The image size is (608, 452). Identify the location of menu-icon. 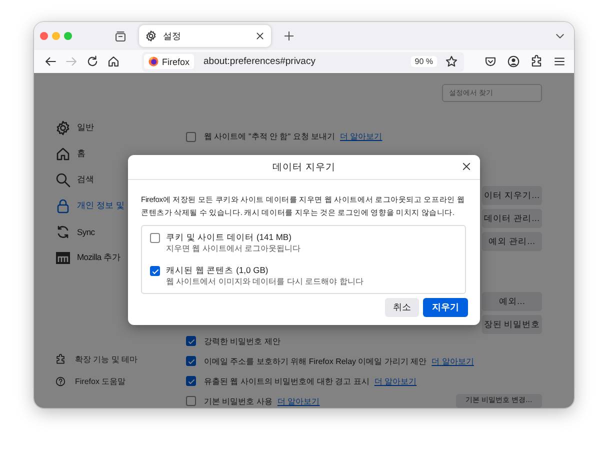
(559, 61).